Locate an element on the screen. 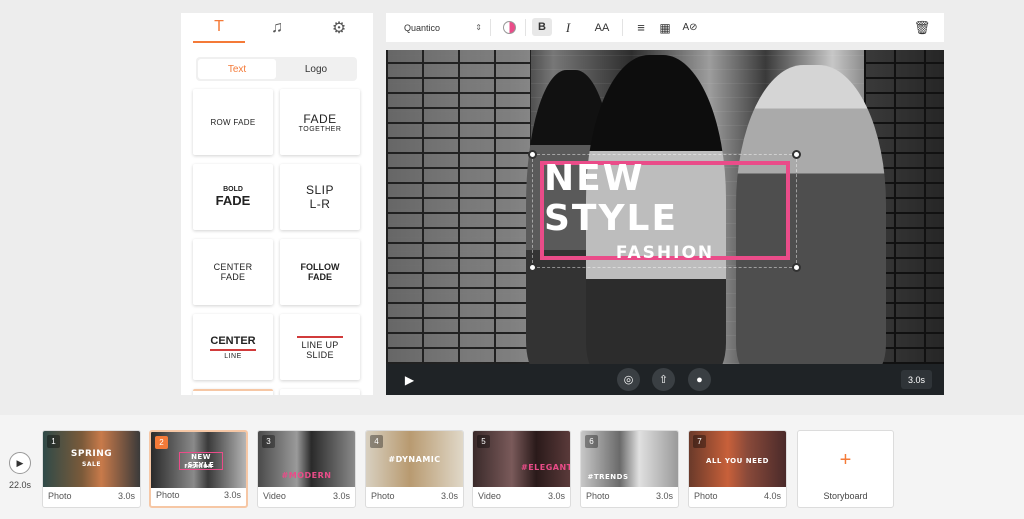 The height and width of the screenshot is (519, 1024). resize-handle-bottom-left is located at coordinates (532, 267).